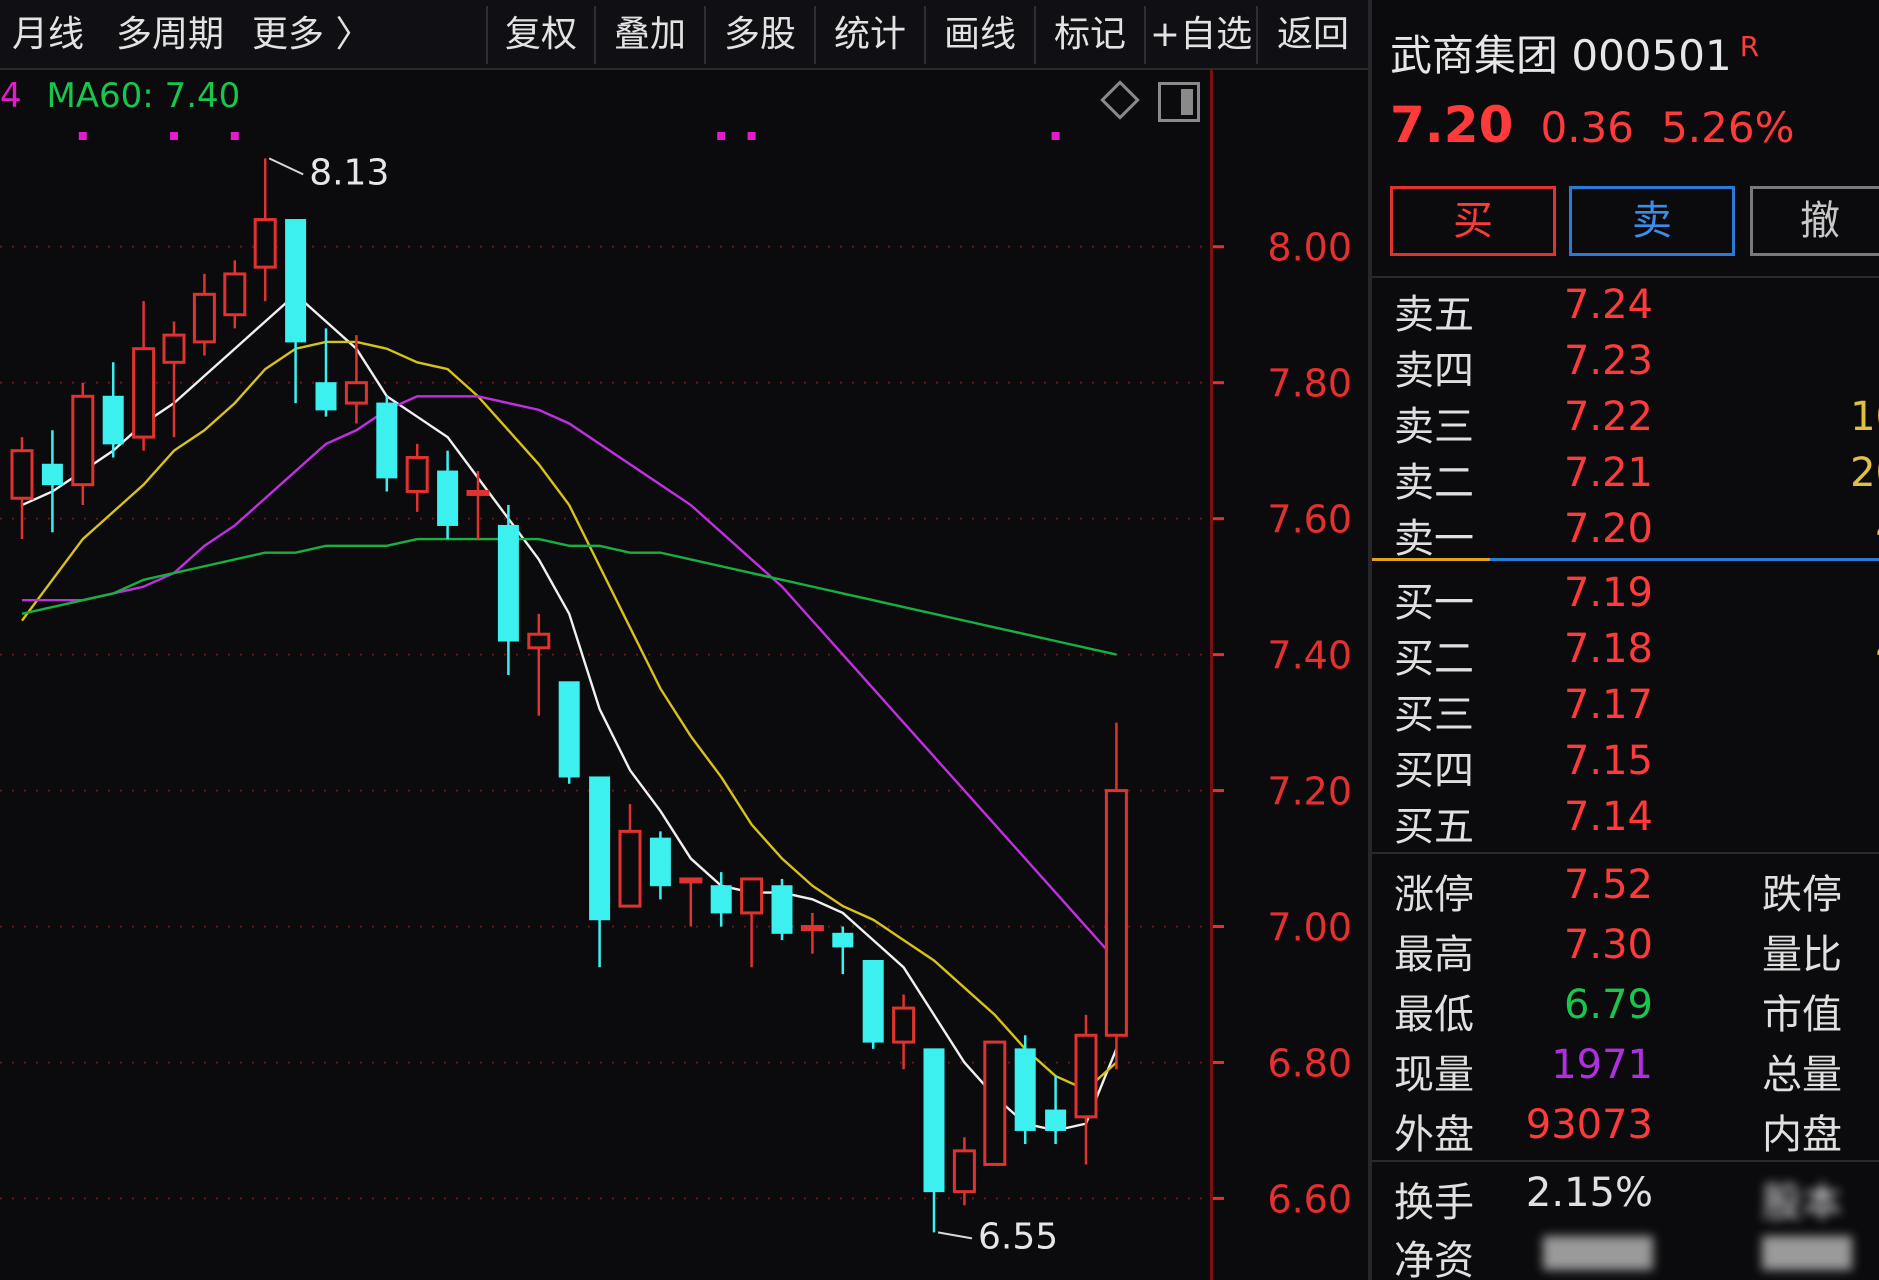 Image resolution: width=1879 pixels, height=1280 pixels. I want to click on ask-volume: 20, so click(1864, 473).